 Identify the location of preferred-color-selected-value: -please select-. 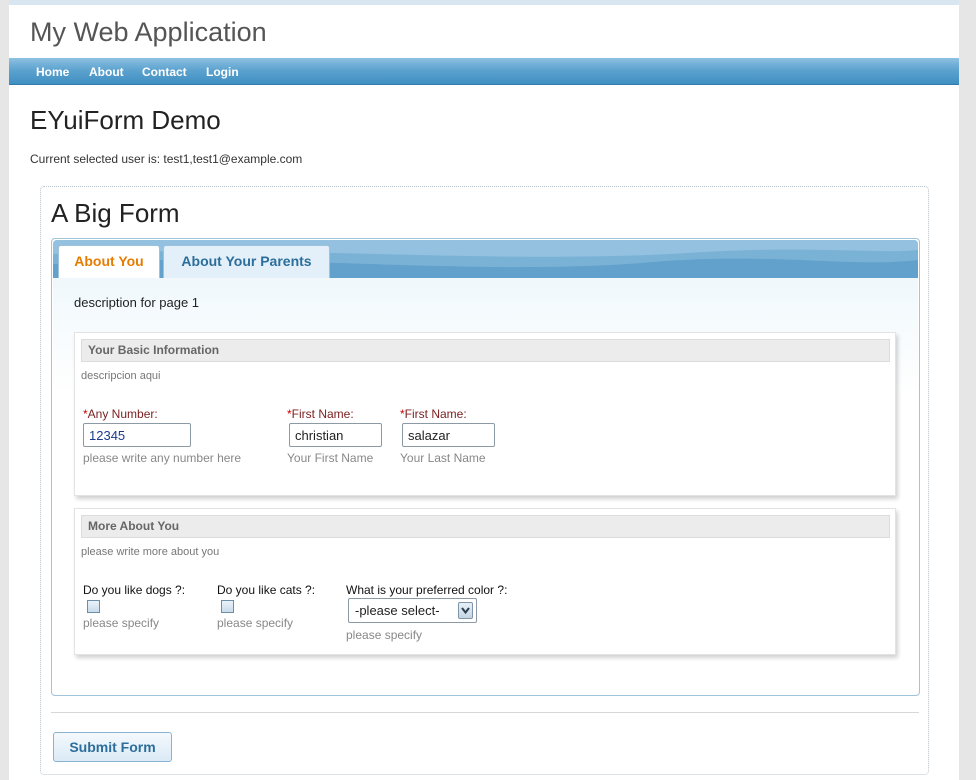
(397, 610).